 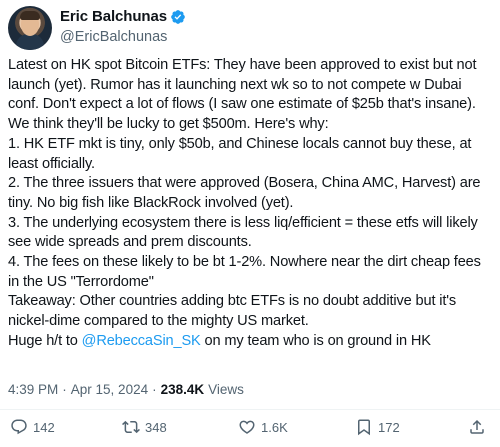 I want to click on bookmark-button: 172, so click(x=377, y=427).